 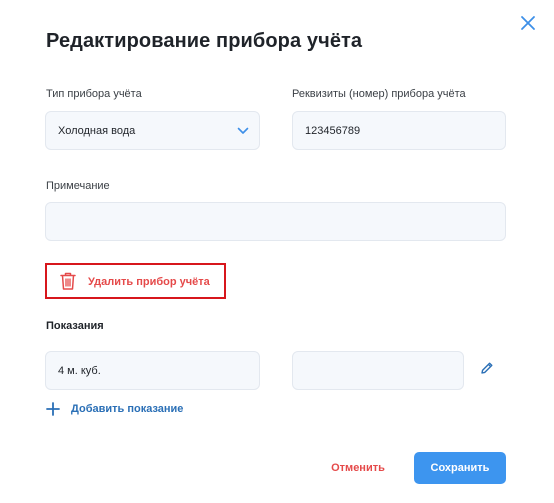 I want to click on add-reading-button: Добавить показание, so click(x=114, y=409).